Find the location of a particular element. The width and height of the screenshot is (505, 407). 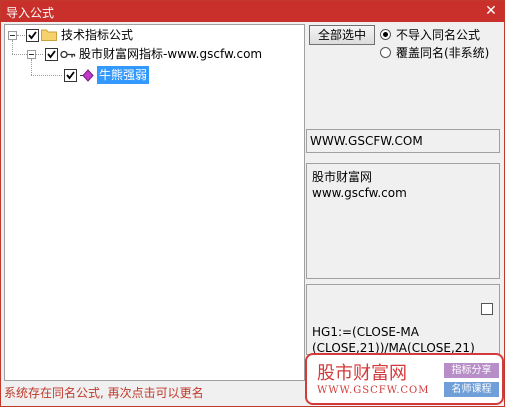

checkbox-item is located at coordinates (70, 75).